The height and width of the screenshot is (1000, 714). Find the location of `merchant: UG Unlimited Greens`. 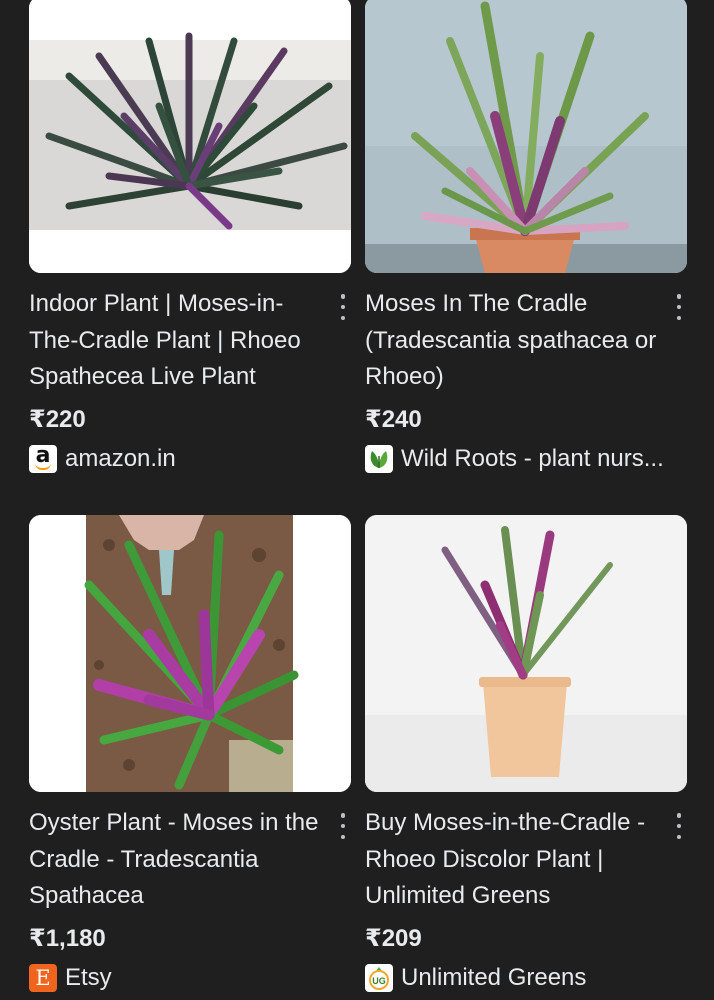

merchant: UG Unlimited Greens is located at coordinates (526, 978).